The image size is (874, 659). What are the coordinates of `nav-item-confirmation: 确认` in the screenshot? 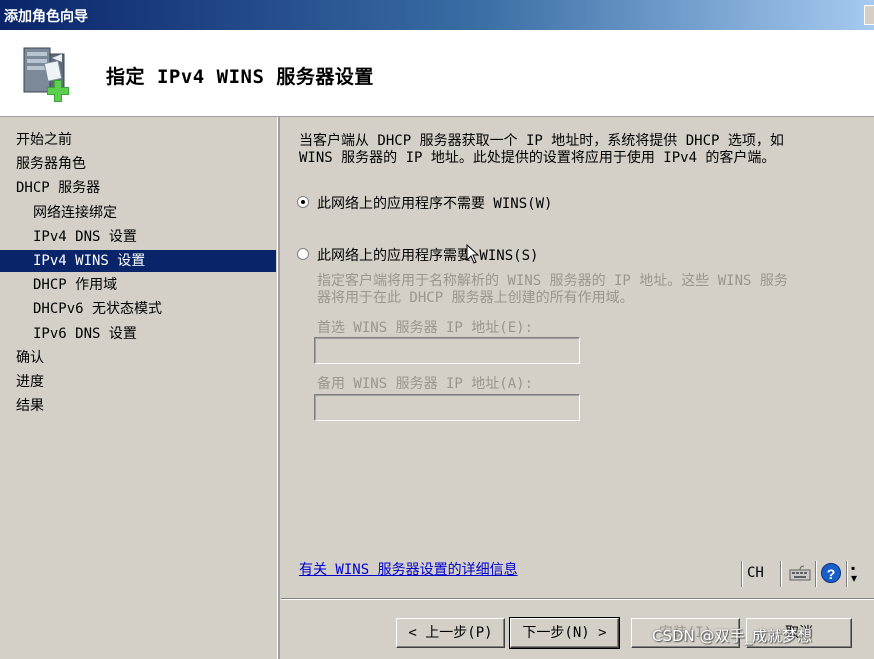 It's located at (138, 358).